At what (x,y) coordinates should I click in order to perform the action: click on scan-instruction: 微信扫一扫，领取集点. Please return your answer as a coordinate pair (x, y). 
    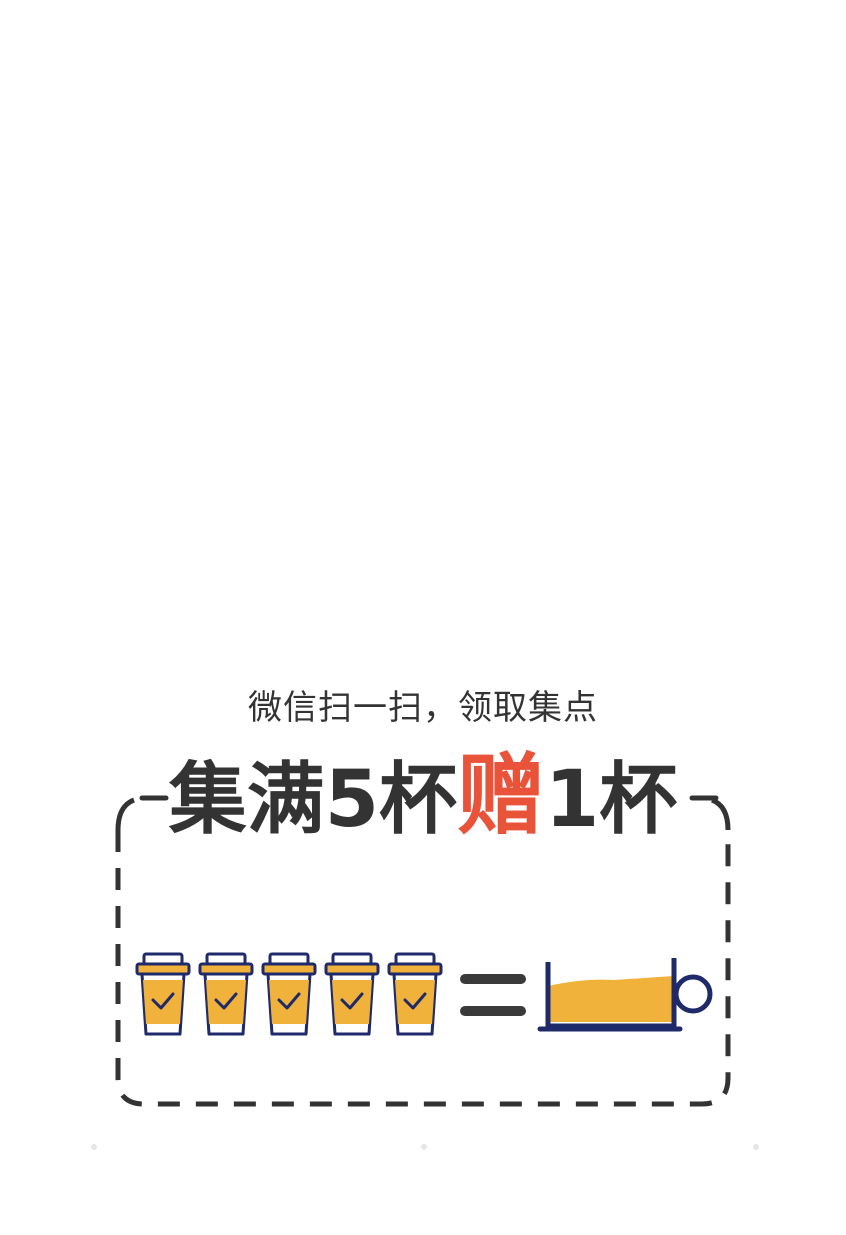
    Looking at the image, I should click on (423, 708).